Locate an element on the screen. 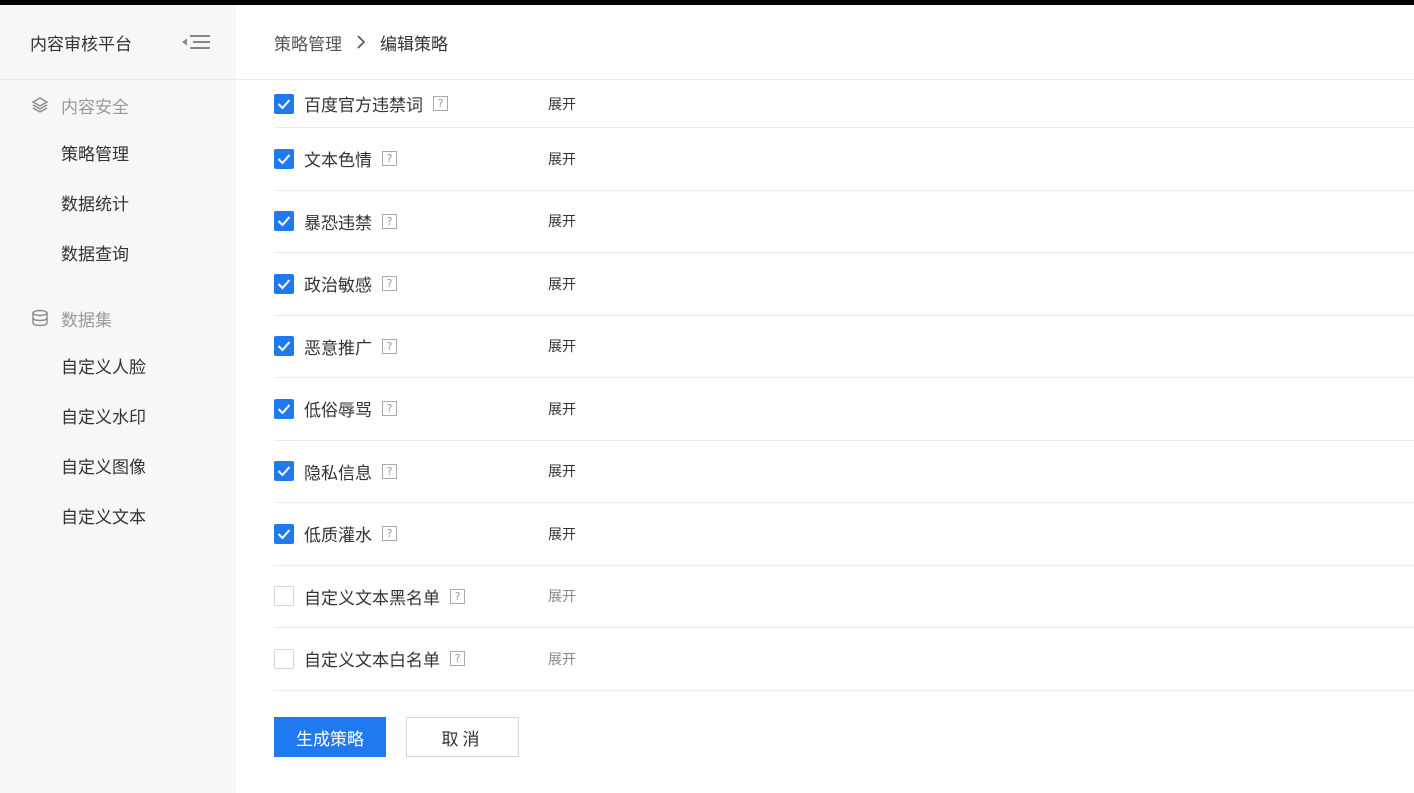  nav-group-label: 内容安全 is located at coordinates (95, 107).